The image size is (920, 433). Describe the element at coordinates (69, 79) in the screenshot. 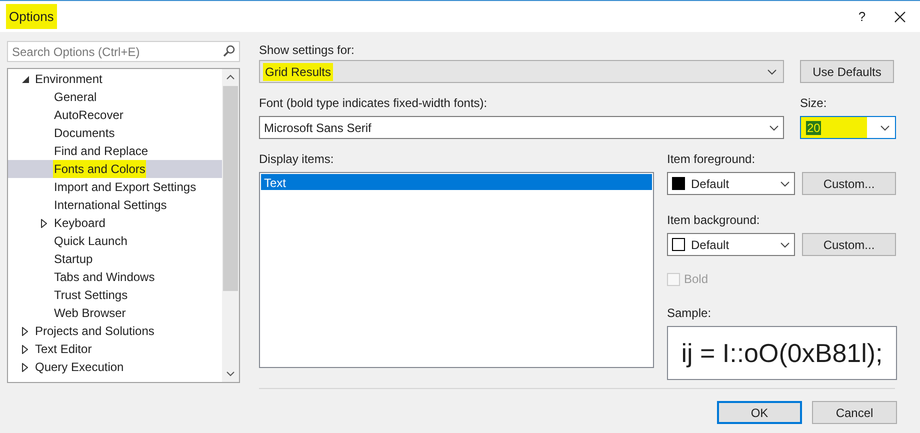

I see `tree-item-label: Environment` at that location.